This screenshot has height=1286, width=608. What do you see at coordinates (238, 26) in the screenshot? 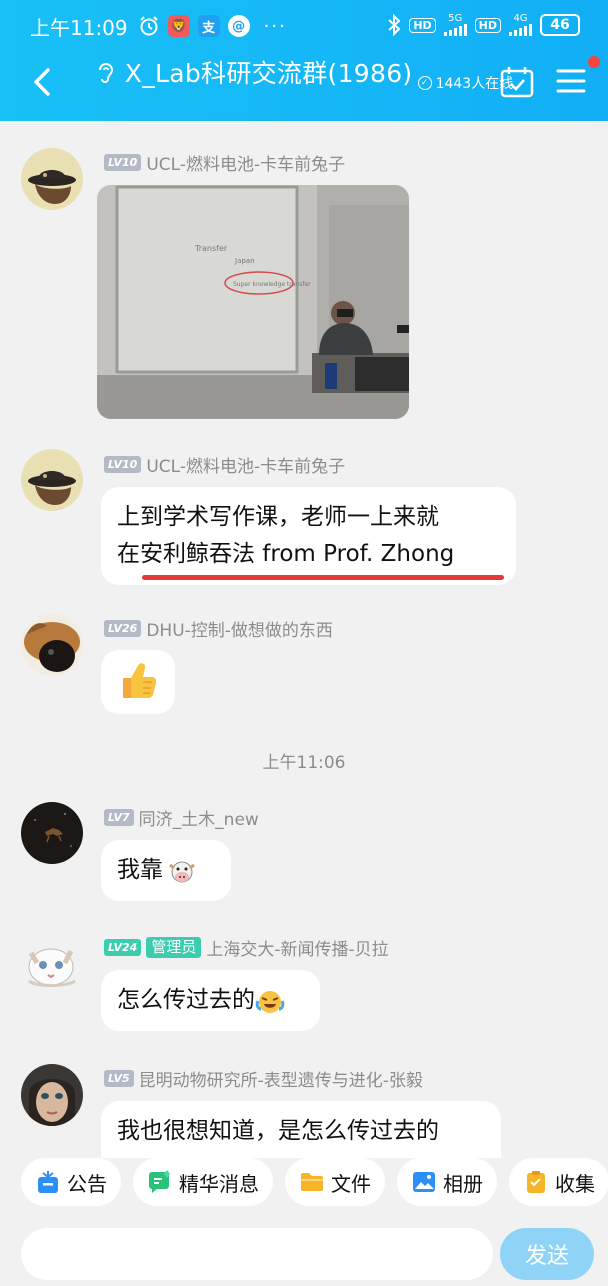
I see `at-icon: @` at bounding box center [238, 26].